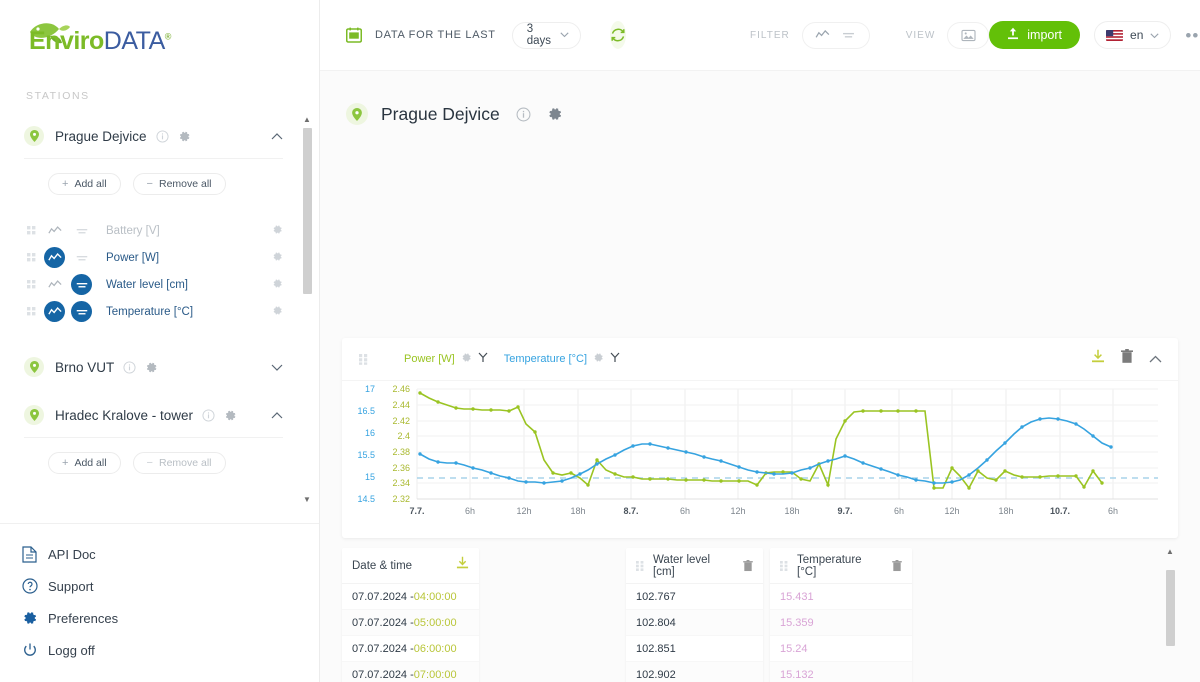  Describe the element at coordinates (849, 35) in the screenshot. I see `filter-table-icon` at that location.